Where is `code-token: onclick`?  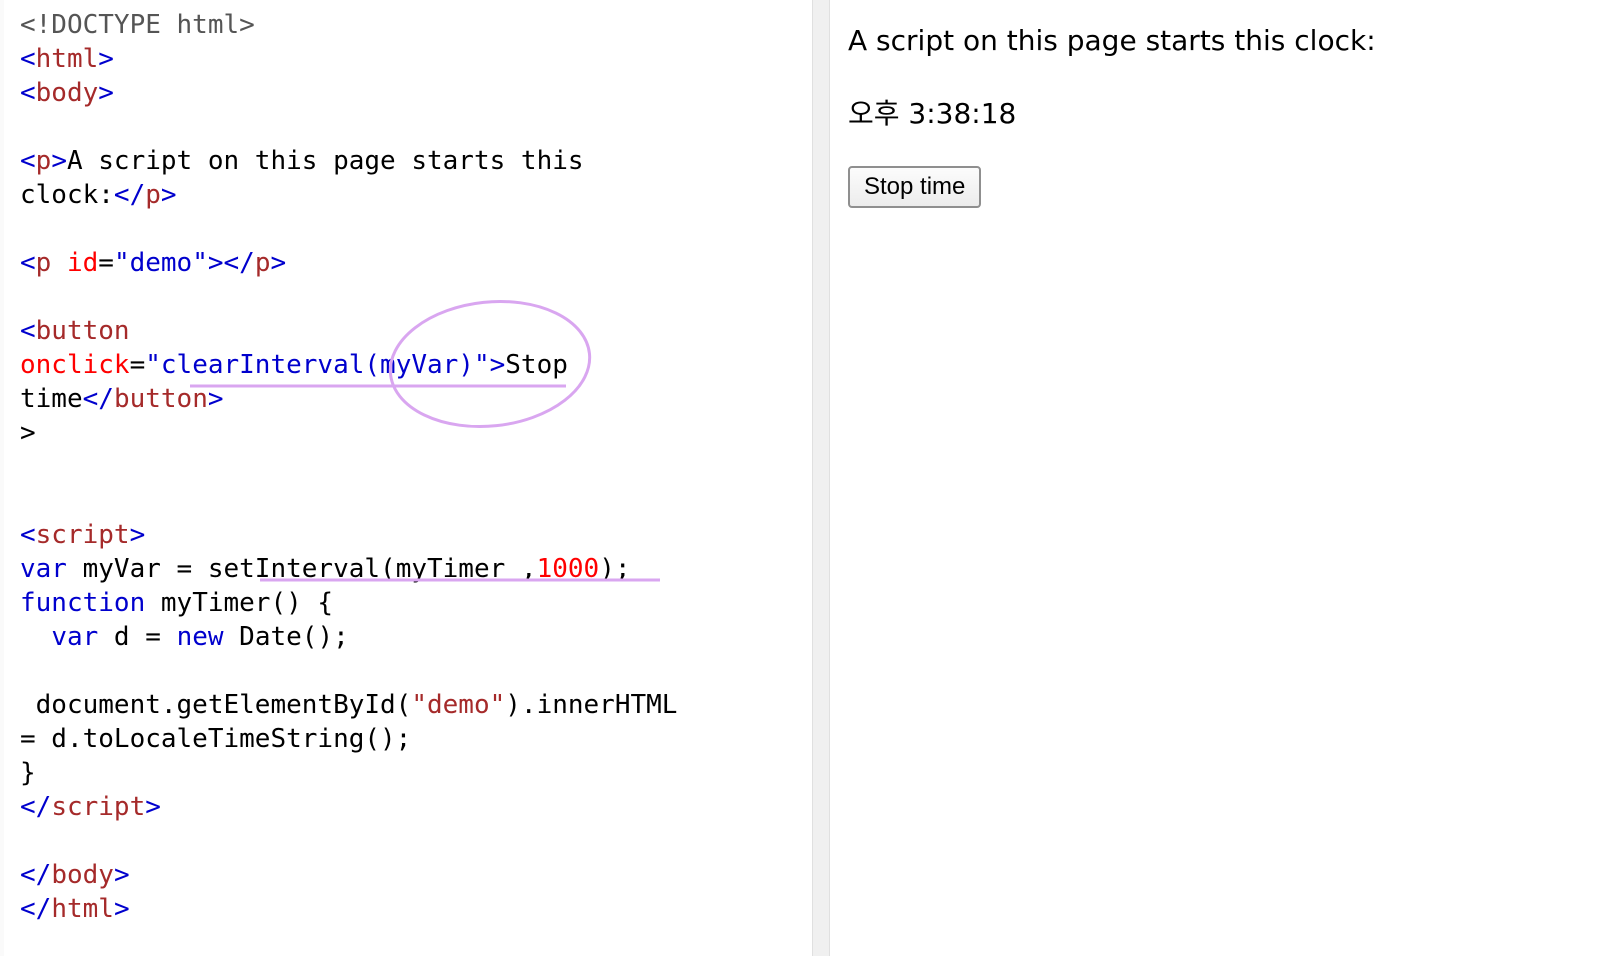 code-token: onclick is located at coordinates (75, 365).